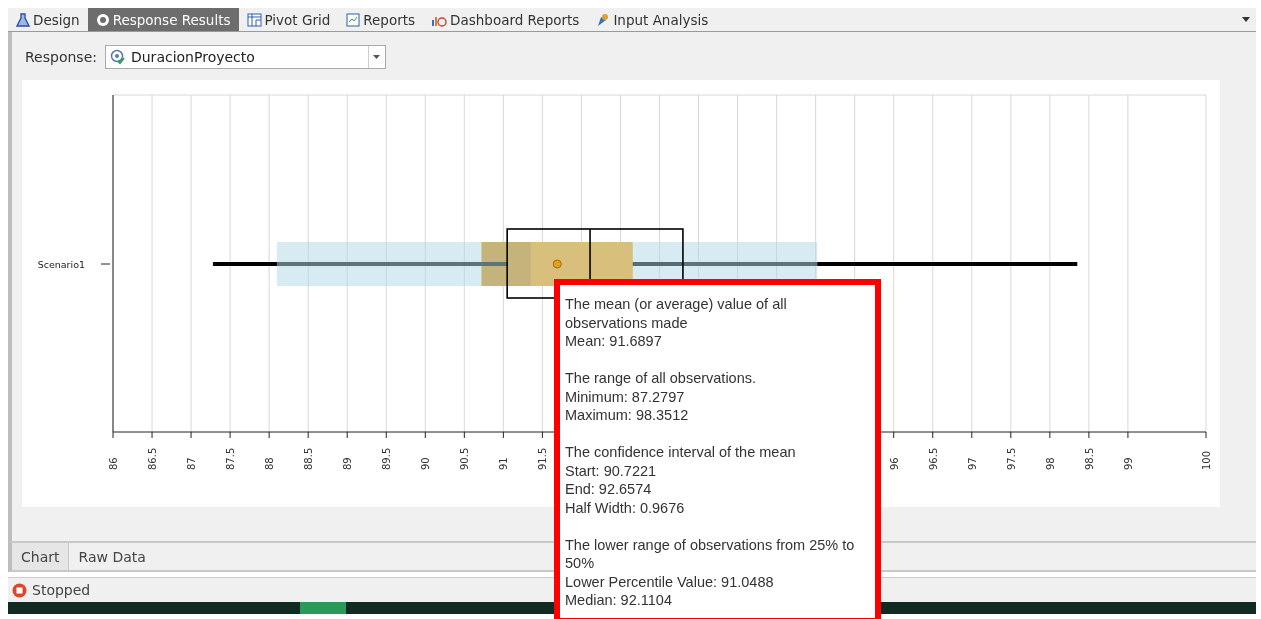 Image resolution: width=1261 pixels, height=619 pixels. I want to click on axis-tick-label: 98, so click(1050, 463).